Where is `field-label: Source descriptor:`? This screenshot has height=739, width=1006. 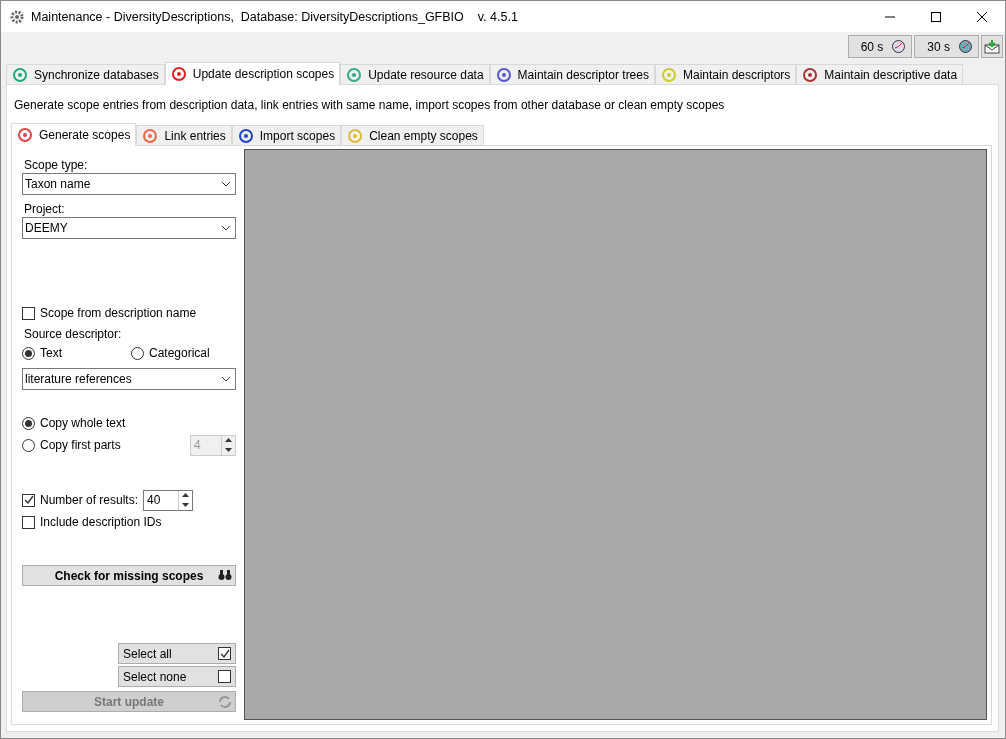 field-label: Source descriptor: is located at coordinates (73, 334).